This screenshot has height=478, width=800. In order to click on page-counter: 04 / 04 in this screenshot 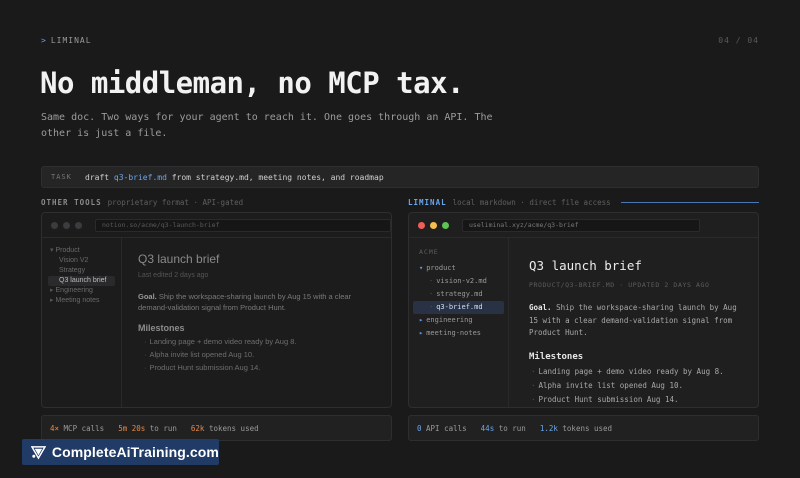, I will do `click(738, 40)`.